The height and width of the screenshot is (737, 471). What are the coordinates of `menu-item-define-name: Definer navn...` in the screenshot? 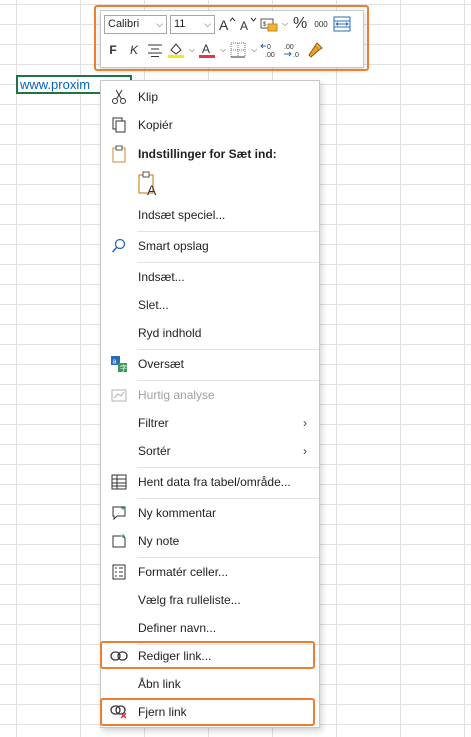 It's located at (209, 628).